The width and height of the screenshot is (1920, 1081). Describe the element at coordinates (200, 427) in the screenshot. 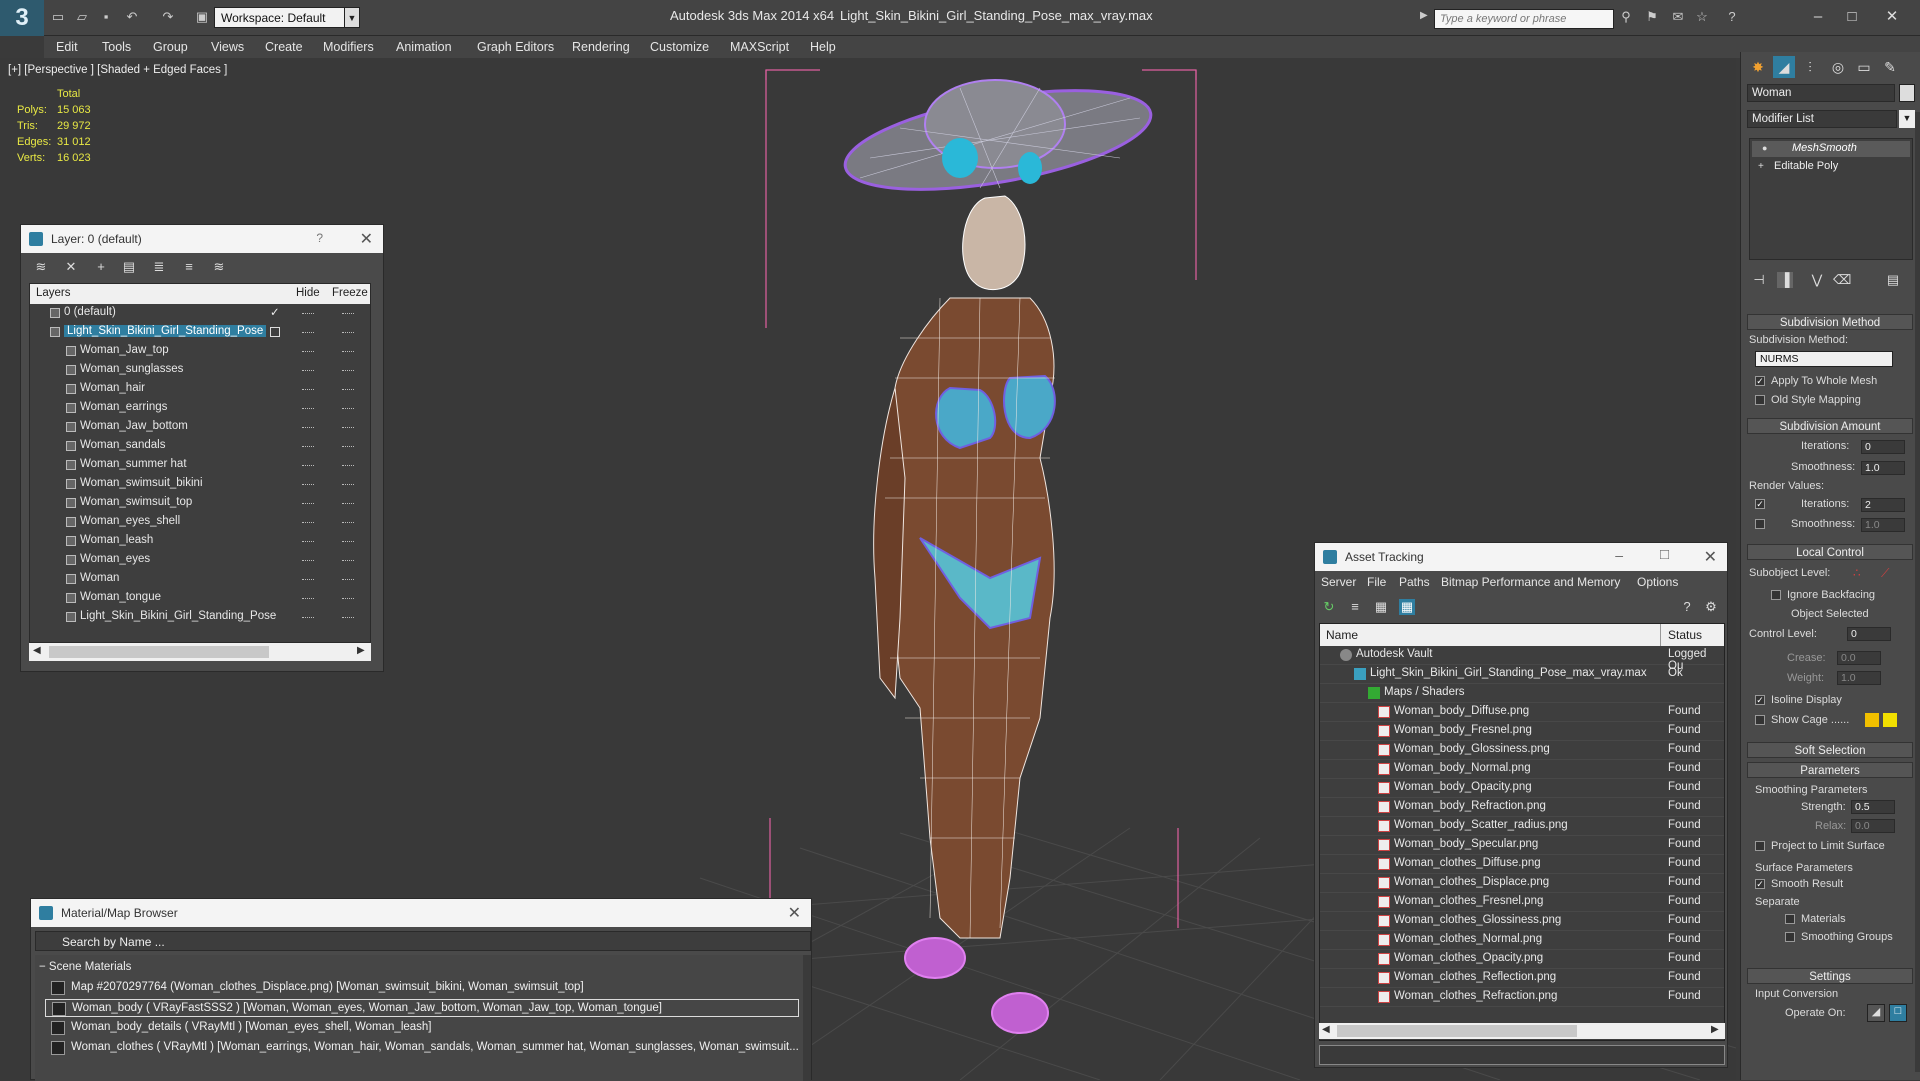

I see `layer-row: Woman_Jaw_bottom` at that location.